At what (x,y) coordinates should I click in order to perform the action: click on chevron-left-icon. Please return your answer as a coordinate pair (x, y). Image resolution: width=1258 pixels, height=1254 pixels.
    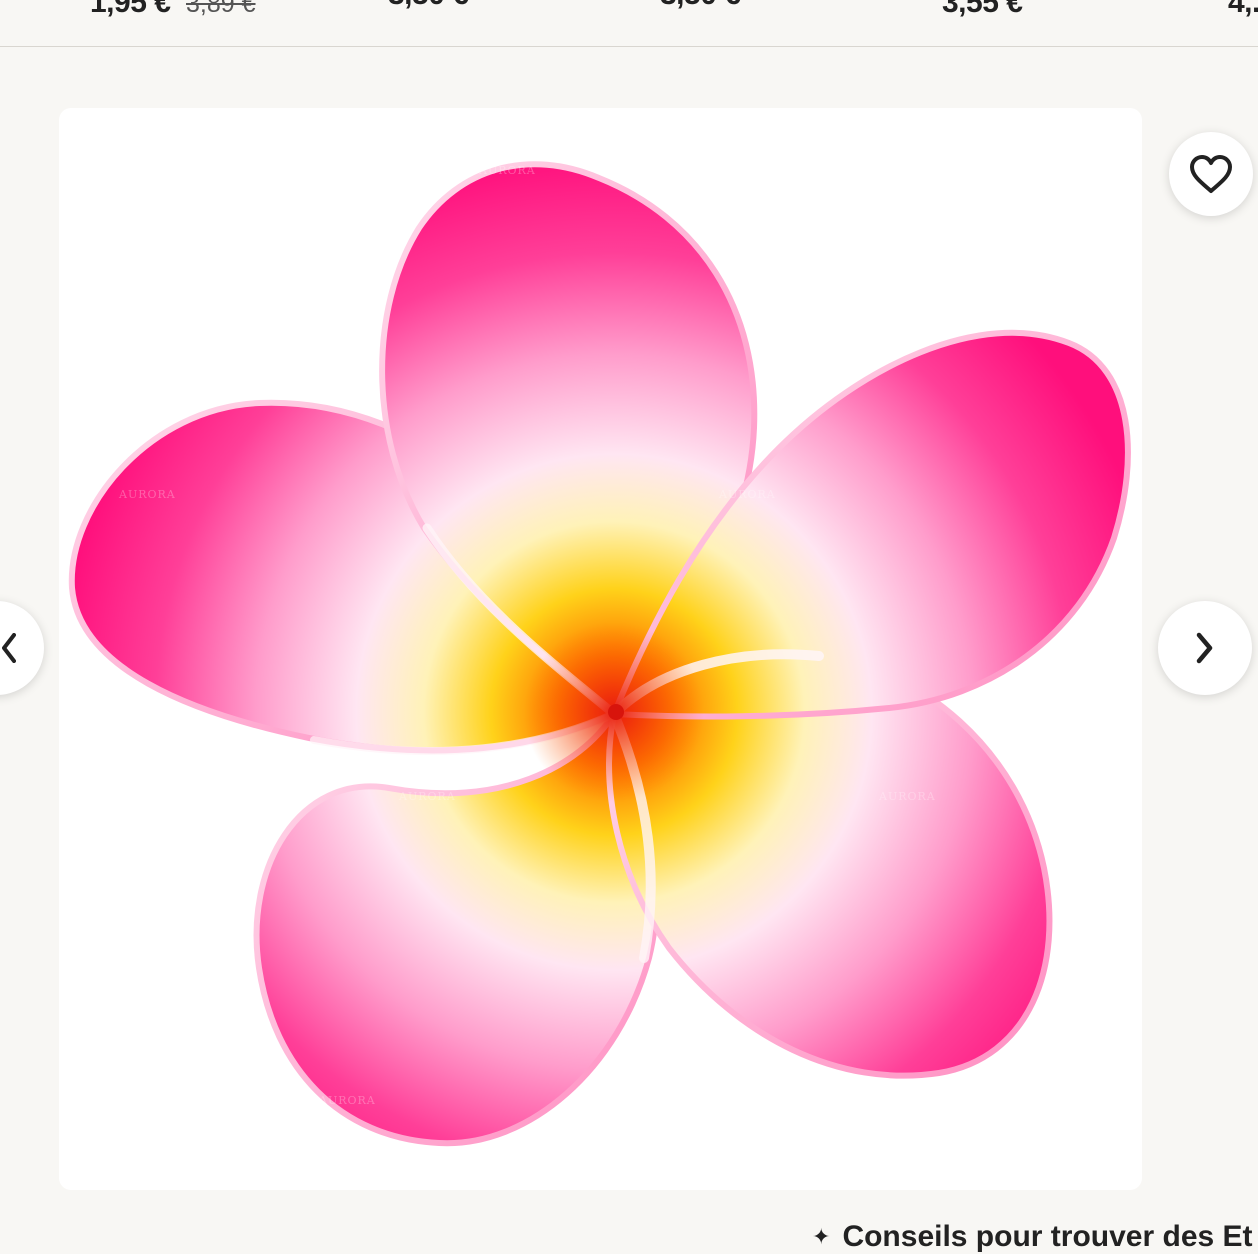
    Looking at the image, I should click on (9, 648).